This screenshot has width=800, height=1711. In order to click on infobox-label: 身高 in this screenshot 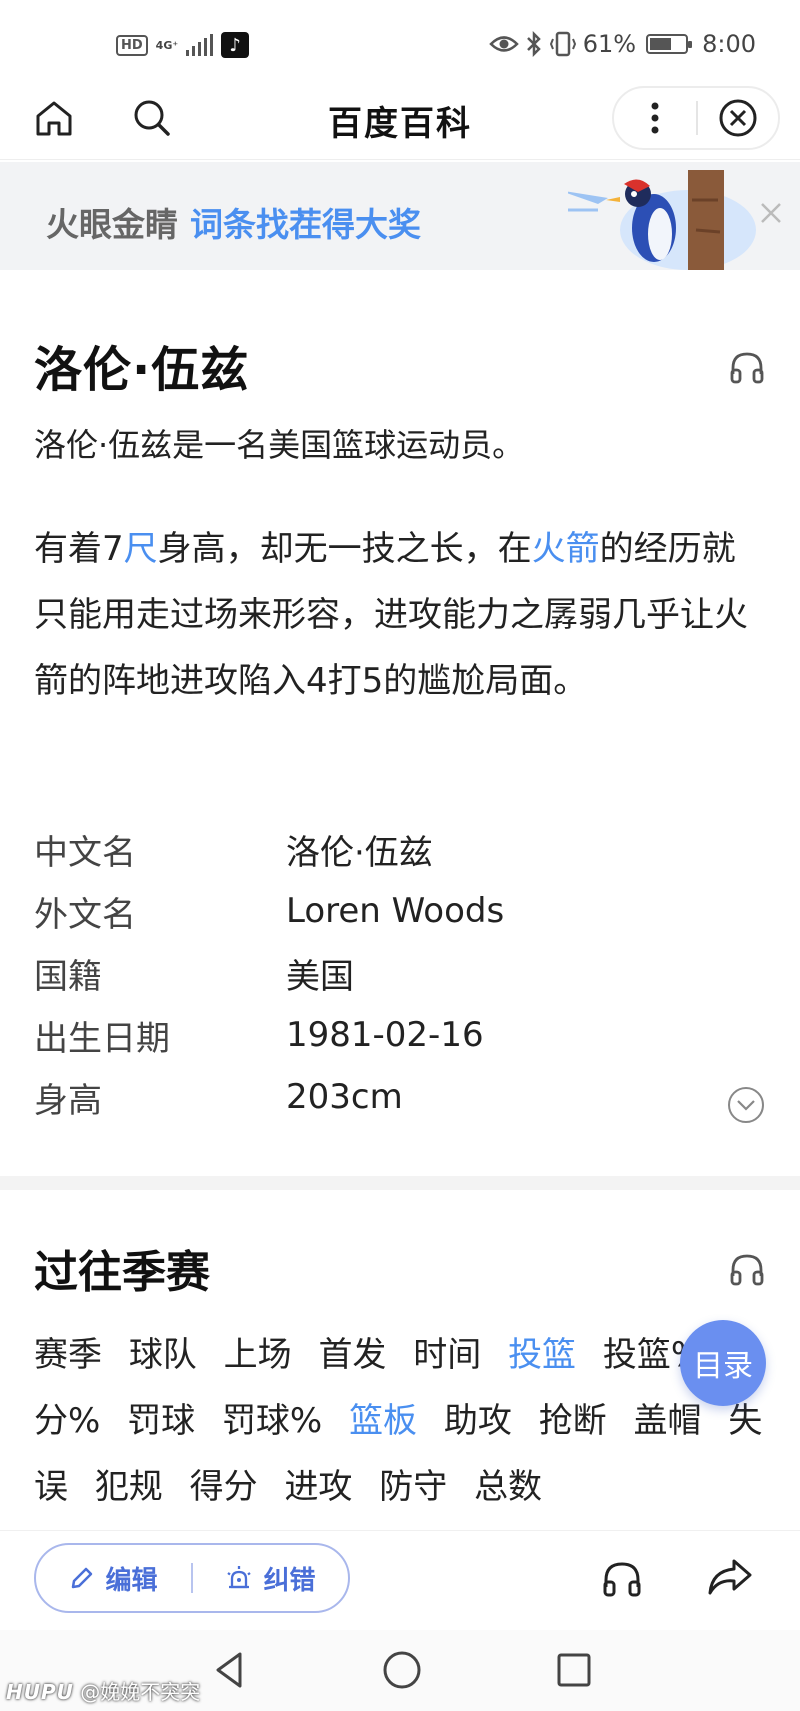, I will do `click(68, 1100)`.